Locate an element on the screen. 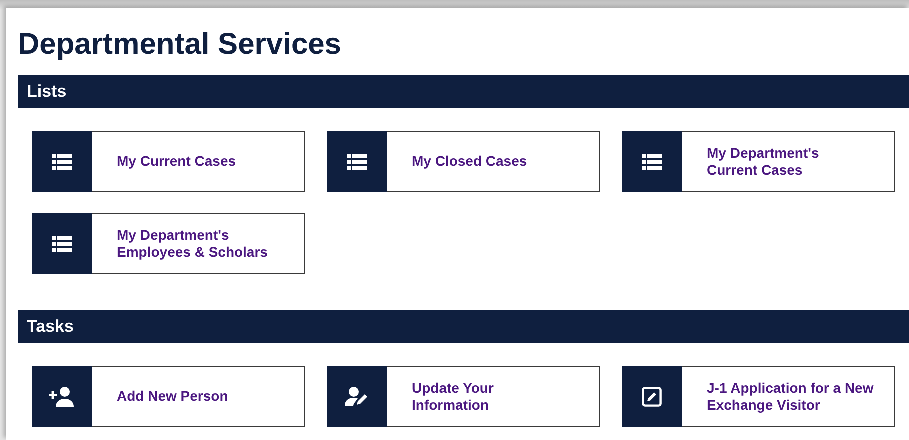  page-title: Departmental Services is located at coordinates (180, 45).